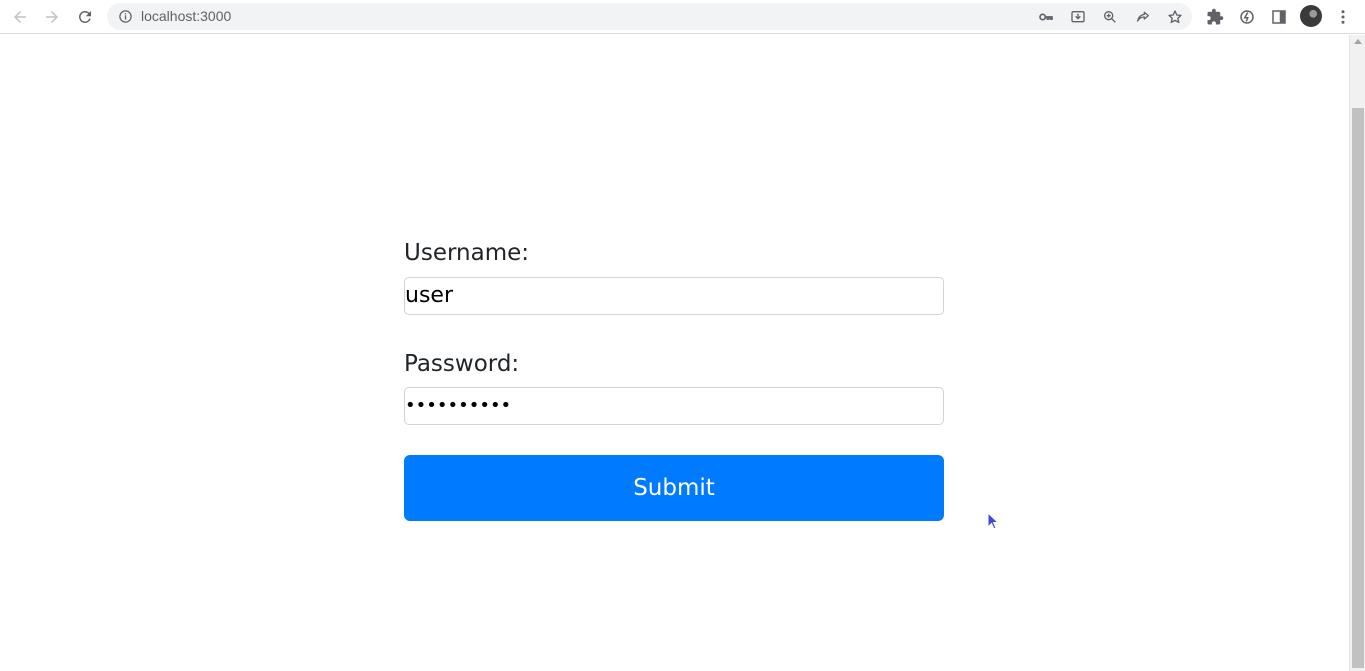  I want to click on puzzle-icon, so click(1215, 17).